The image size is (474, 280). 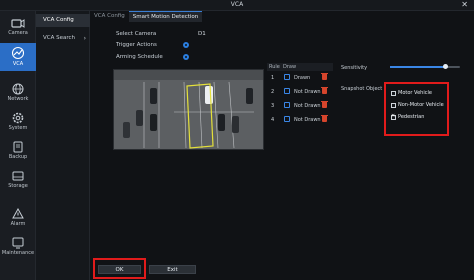 What do you see at coordinates (18, 53) in the screenshot?
I see `vca-icon` at bounding box center [18, 53].